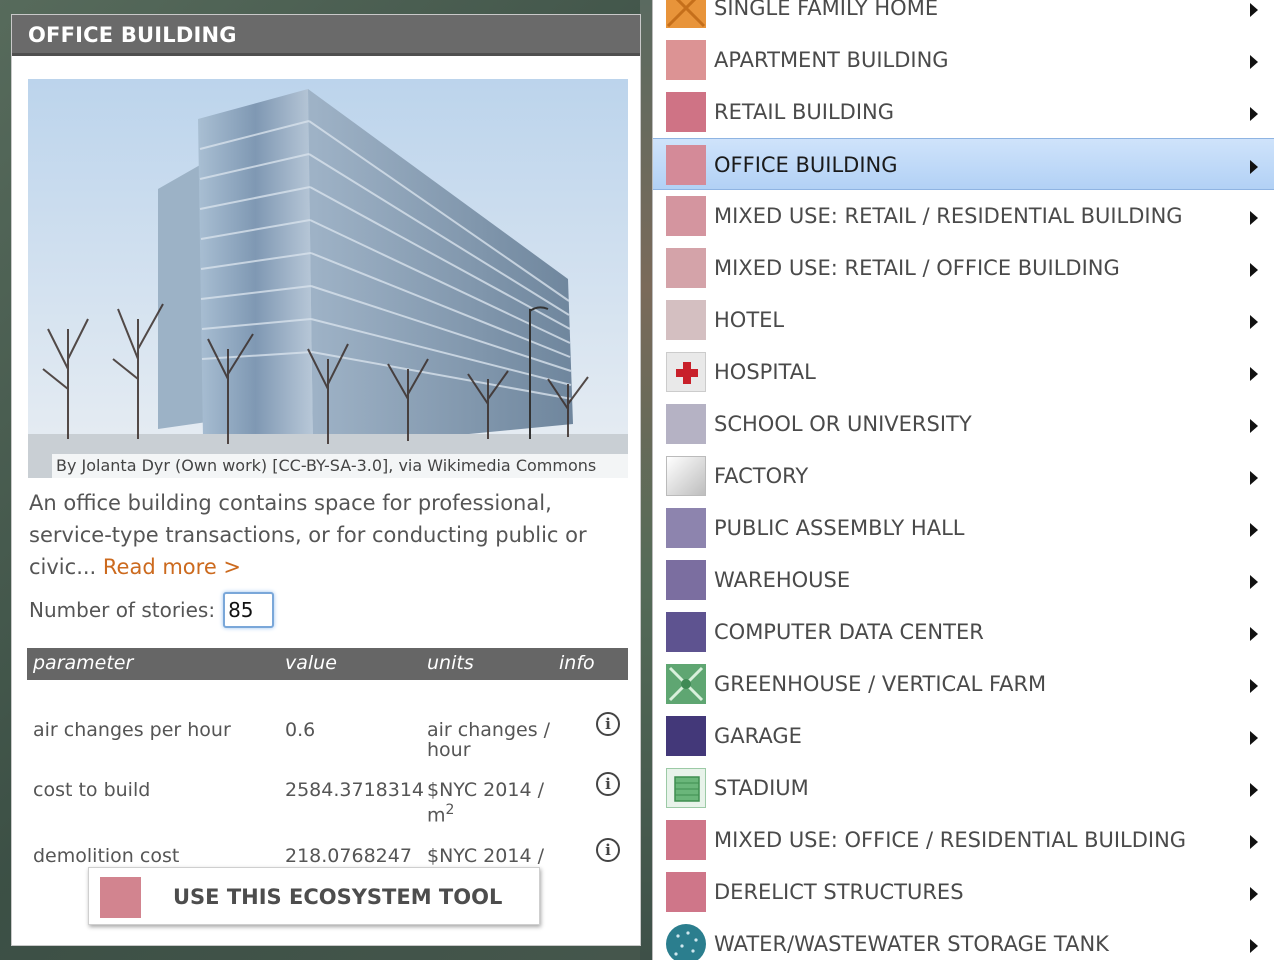 Image resolution: width=1274 pixels, height=960 pixels. I want to click on menu-item-label: SCHOOL OR UNIVERSITY, so click(843, 424).